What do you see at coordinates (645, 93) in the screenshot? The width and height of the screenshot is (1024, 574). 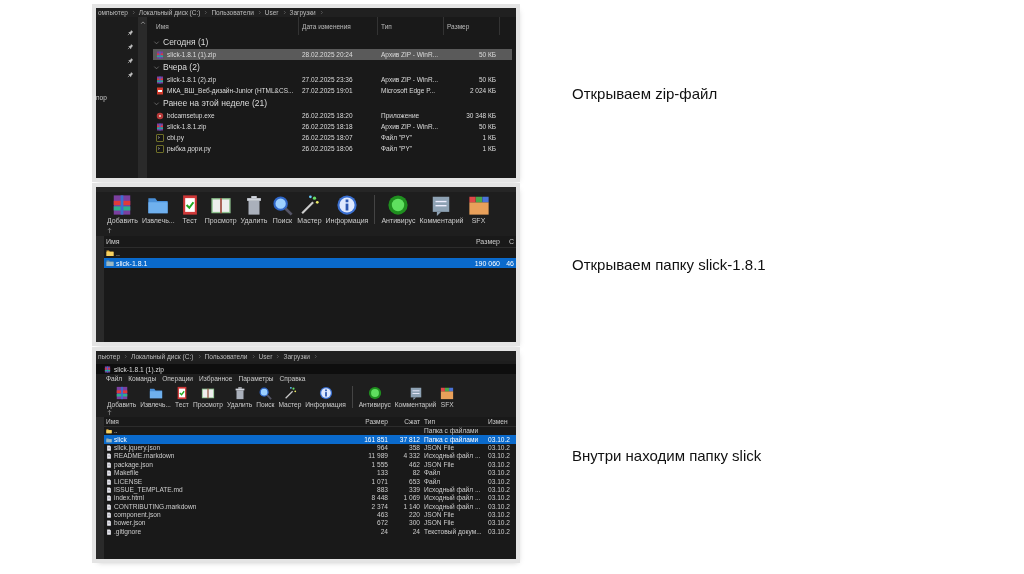 I see `slide-caption: Открываем zip-файл` at bounding box center [645, 93].